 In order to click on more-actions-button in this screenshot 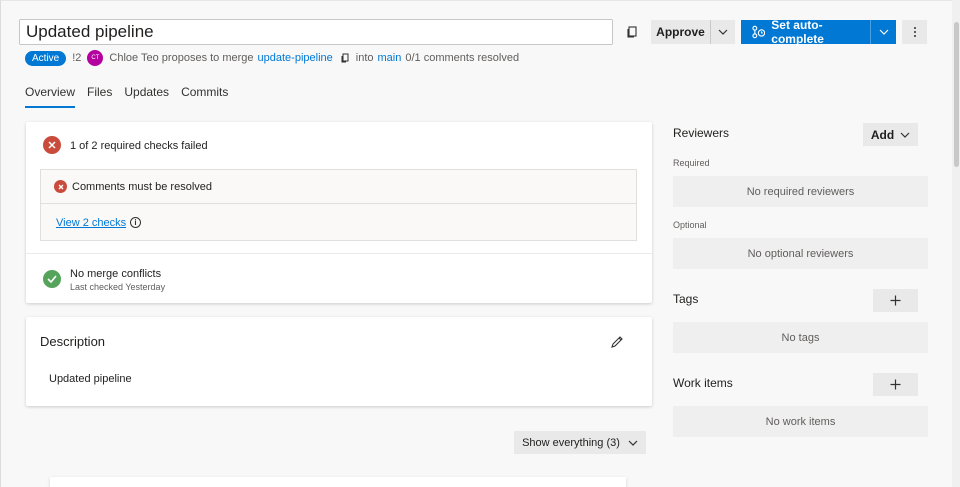, I will do `click(914, 32)`.